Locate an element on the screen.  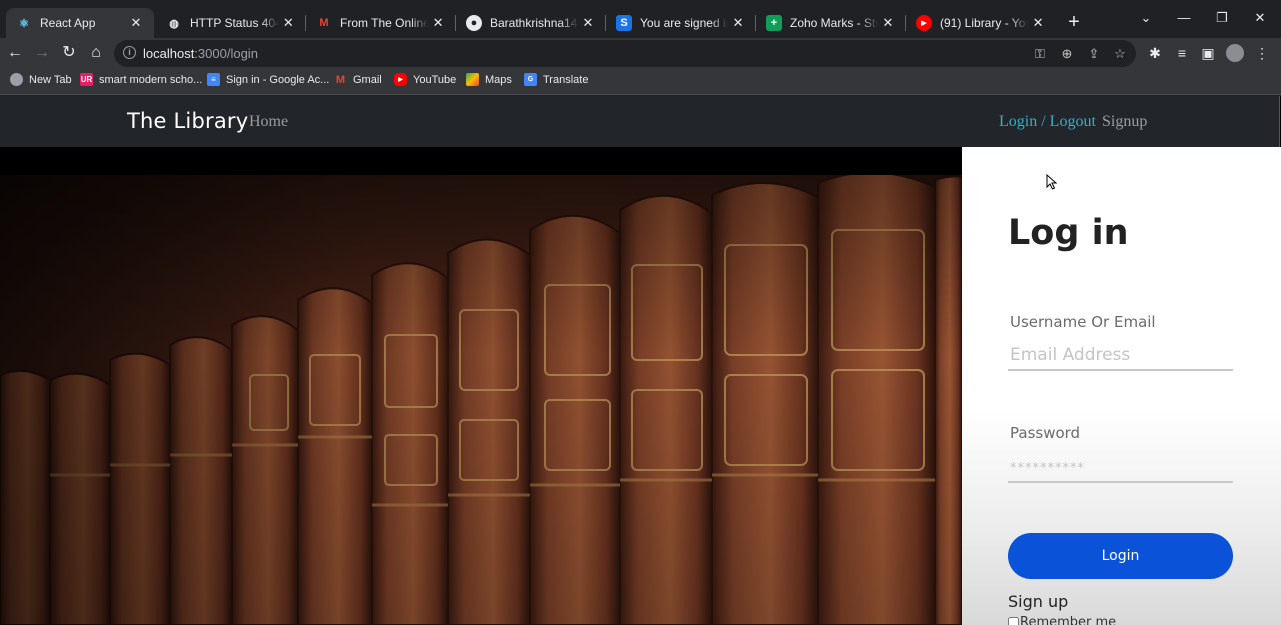
extensions-icon: ✱ is located at coordinates (1155, 53).